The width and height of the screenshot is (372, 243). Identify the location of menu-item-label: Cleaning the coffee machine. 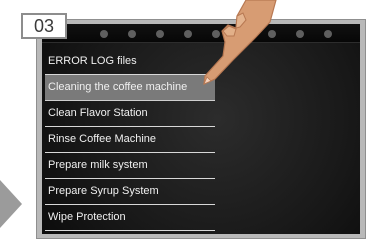
(118, 87).